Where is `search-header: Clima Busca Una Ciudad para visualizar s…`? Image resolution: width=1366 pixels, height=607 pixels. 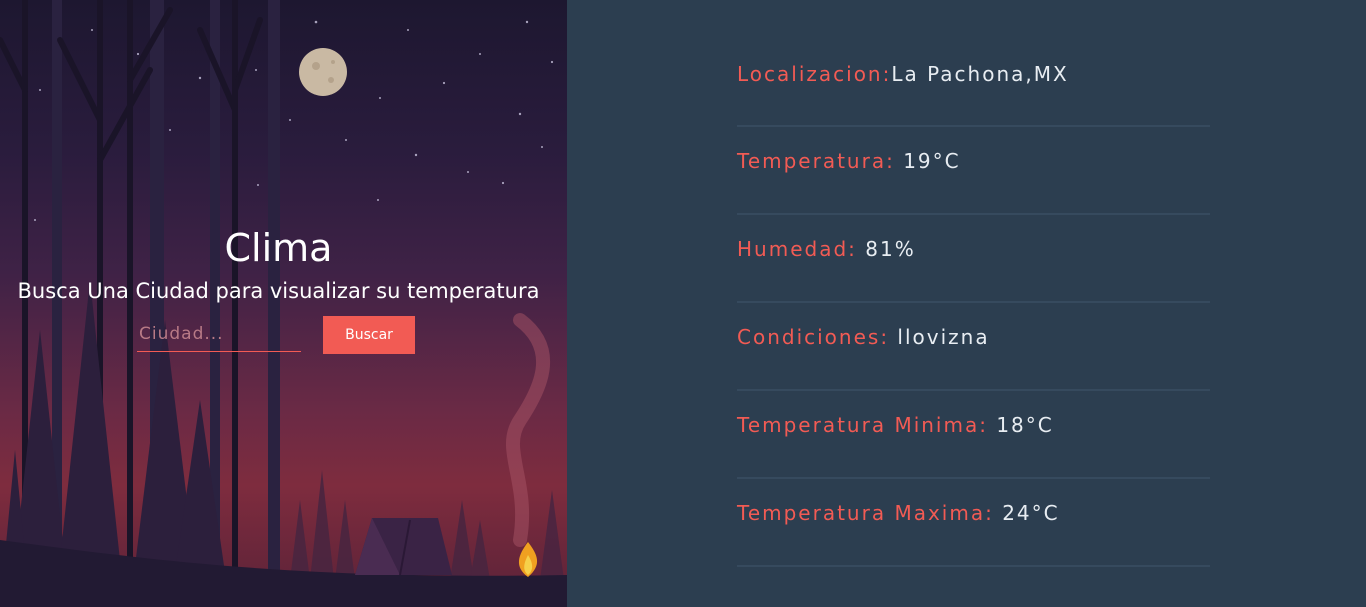 search-header: Clima Busca Una Ciudad para visualizar s… is located at coordinates (278, 264).